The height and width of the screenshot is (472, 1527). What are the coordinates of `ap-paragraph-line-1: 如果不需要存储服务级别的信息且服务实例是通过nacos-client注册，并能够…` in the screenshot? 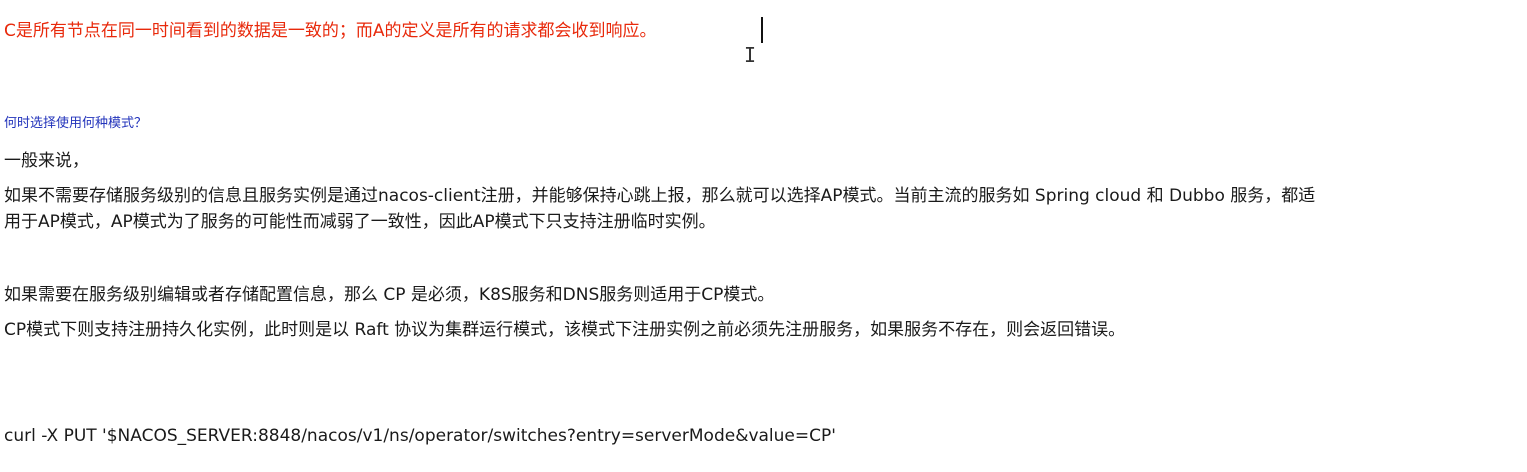 It's located at (660, 196).